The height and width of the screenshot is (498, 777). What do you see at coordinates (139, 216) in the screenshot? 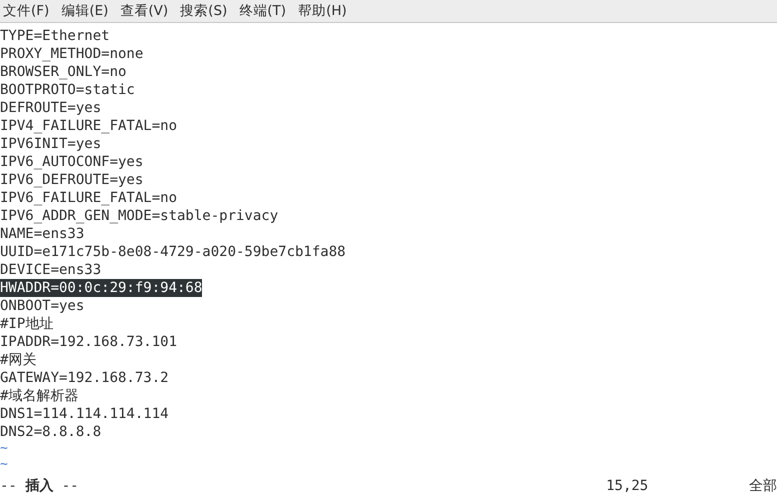
I see `code-line: IPV6_ADDR_GEN_MODE=stable-privacy` at bounding box center [139, 216].